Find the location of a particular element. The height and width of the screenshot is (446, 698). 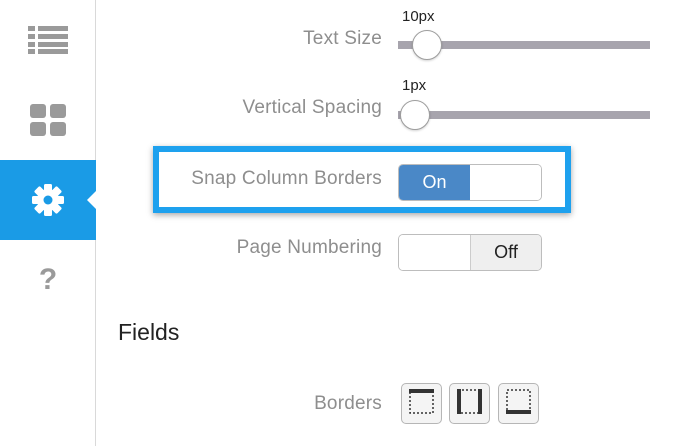

page-numbering-toggle: Off is located at coordinates (470, 252).